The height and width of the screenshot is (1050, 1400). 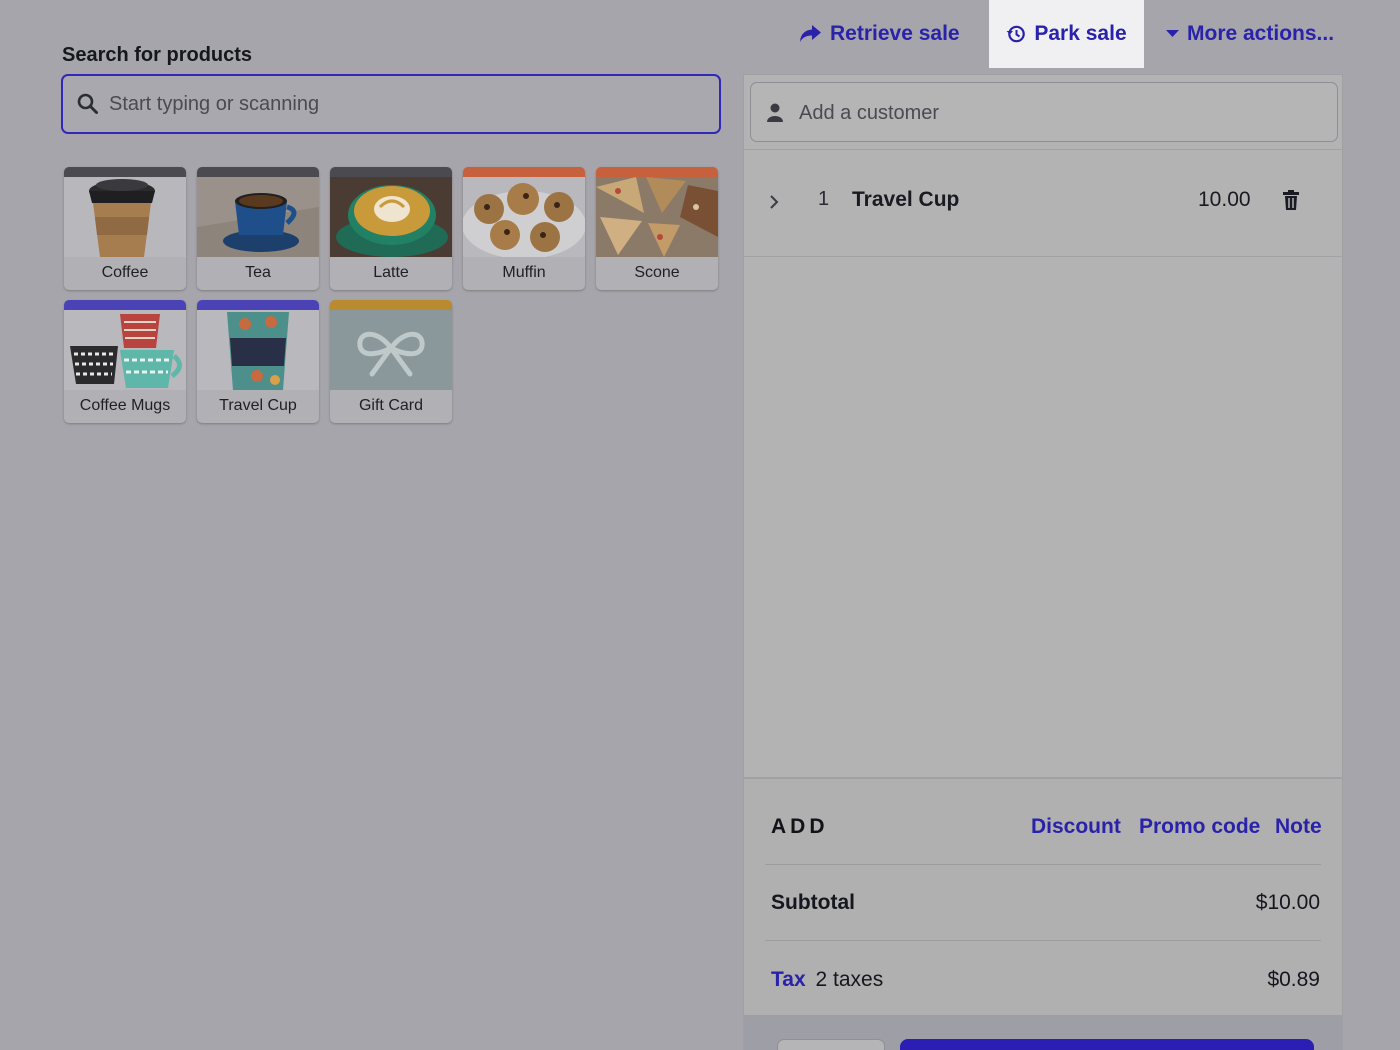 What do you see at coordinates (258, 217) in the screenshot?
I see `tea-cup-image` at bounding box center [258, 217].